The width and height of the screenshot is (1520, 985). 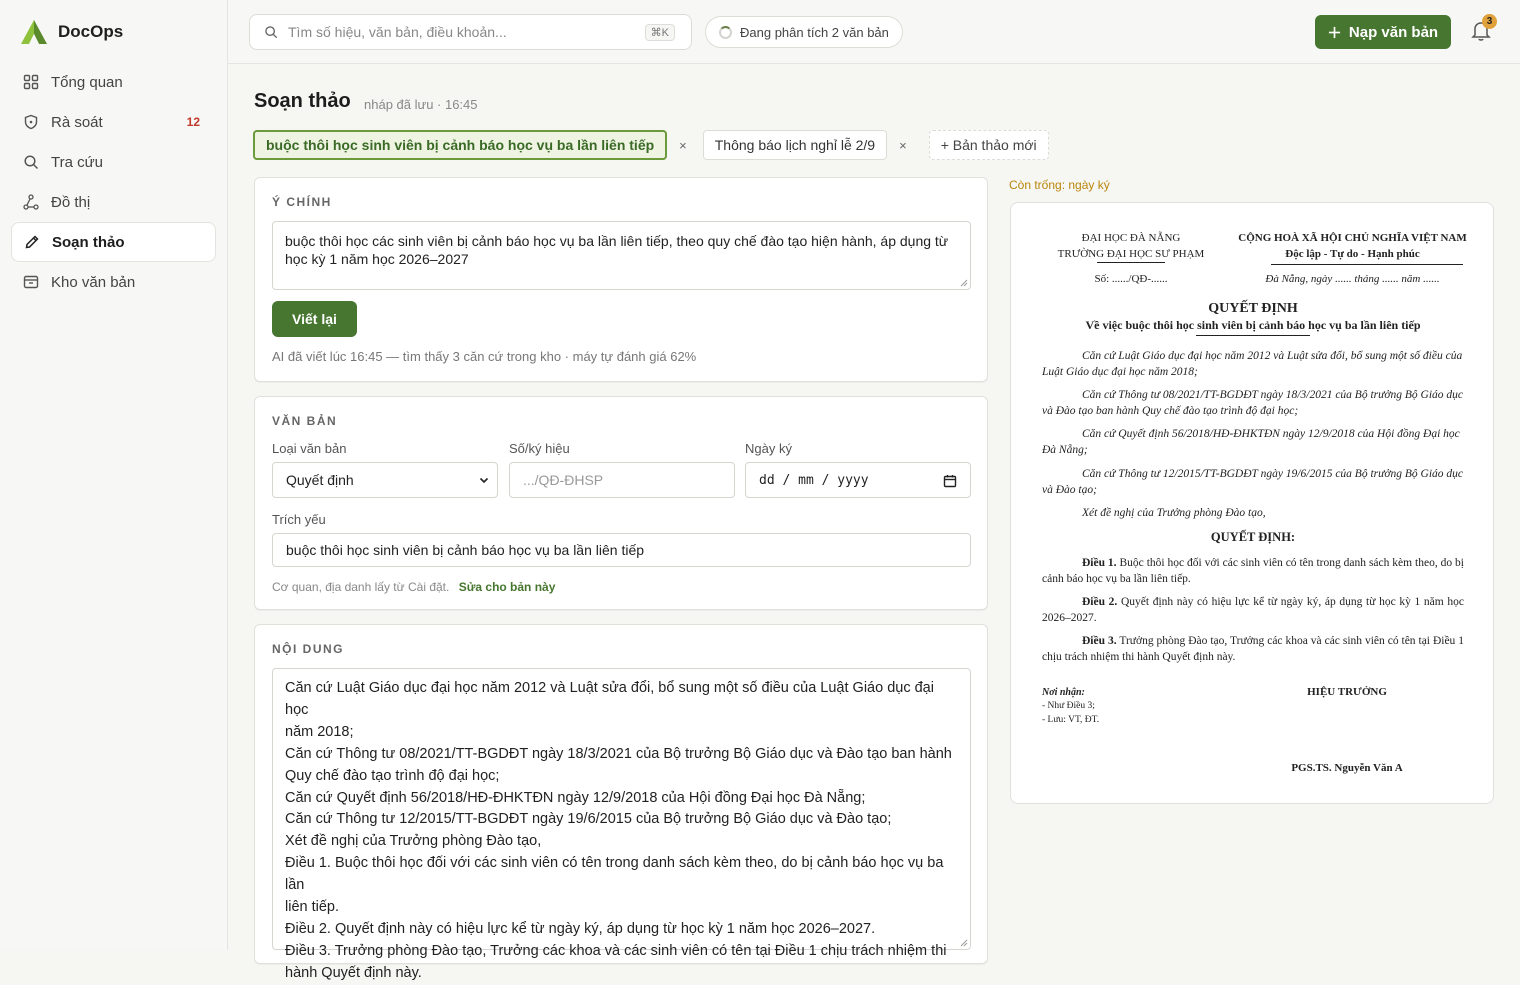 I want to click on new-draft-label: + Bản thảo mới, so click(x=988, y=145).